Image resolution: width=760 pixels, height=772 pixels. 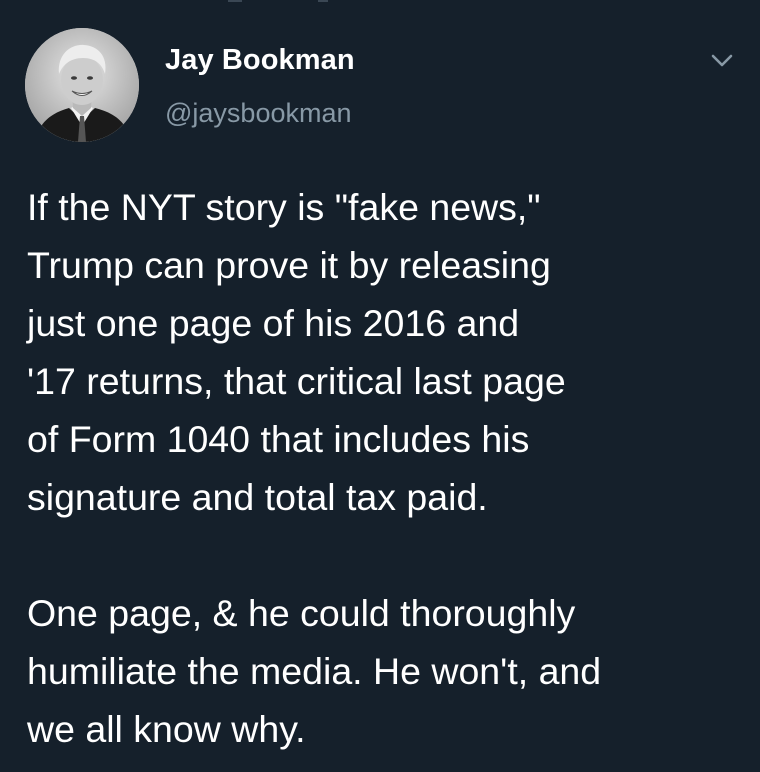 What do you see at coordinates (380, 1) in the screenshot?
I see `top-edge-fragment` at bounding box center [380, 1].